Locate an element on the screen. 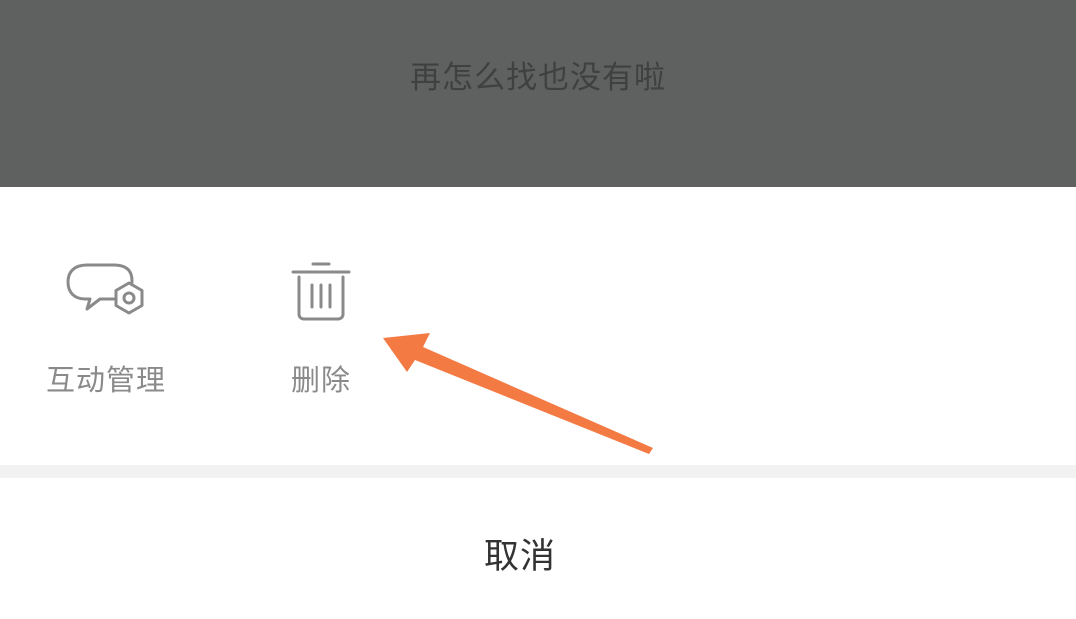 Image resolution: width=1076 pixels, height=619 pixels. interaction-management-label: 互动管理 is located at coordinates (105, 380).